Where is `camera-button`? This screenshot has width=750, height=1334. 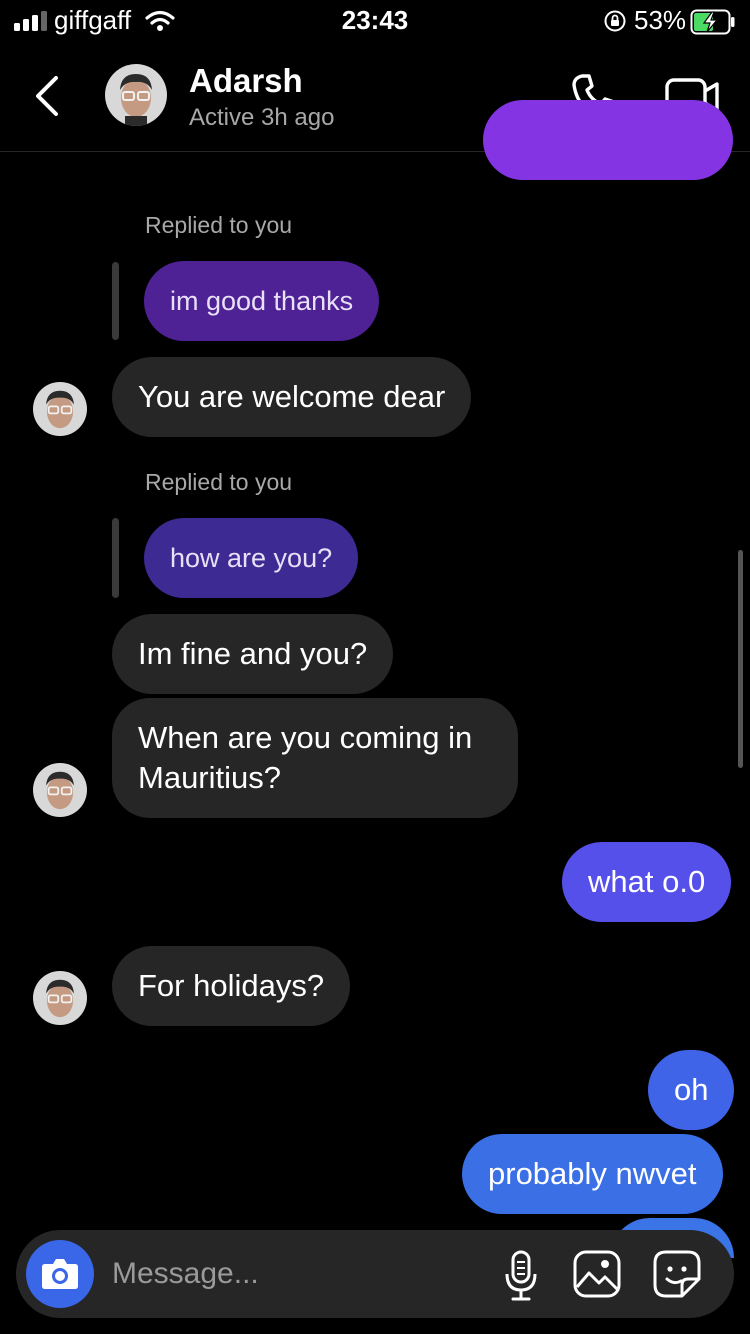
camera-button is located at coordinates (60, 1274).